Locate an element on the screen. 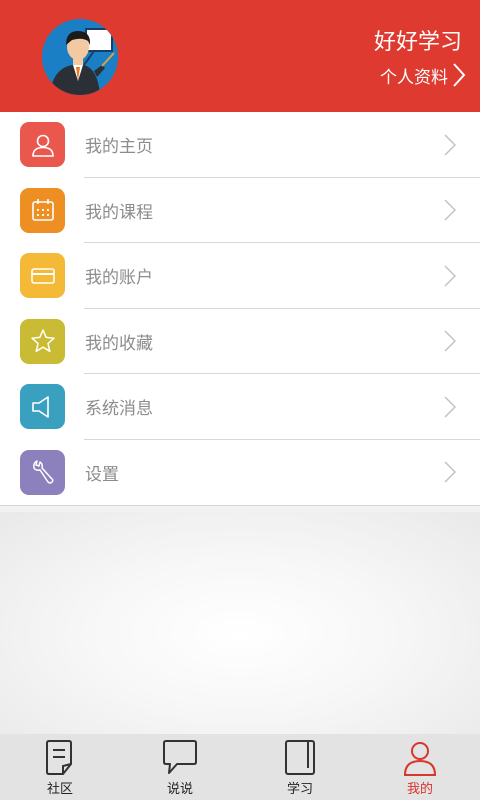 The width and height of the screenshot is (480, 800). menu-item-courses: 我的课程 is located at coordinates (240, 211).